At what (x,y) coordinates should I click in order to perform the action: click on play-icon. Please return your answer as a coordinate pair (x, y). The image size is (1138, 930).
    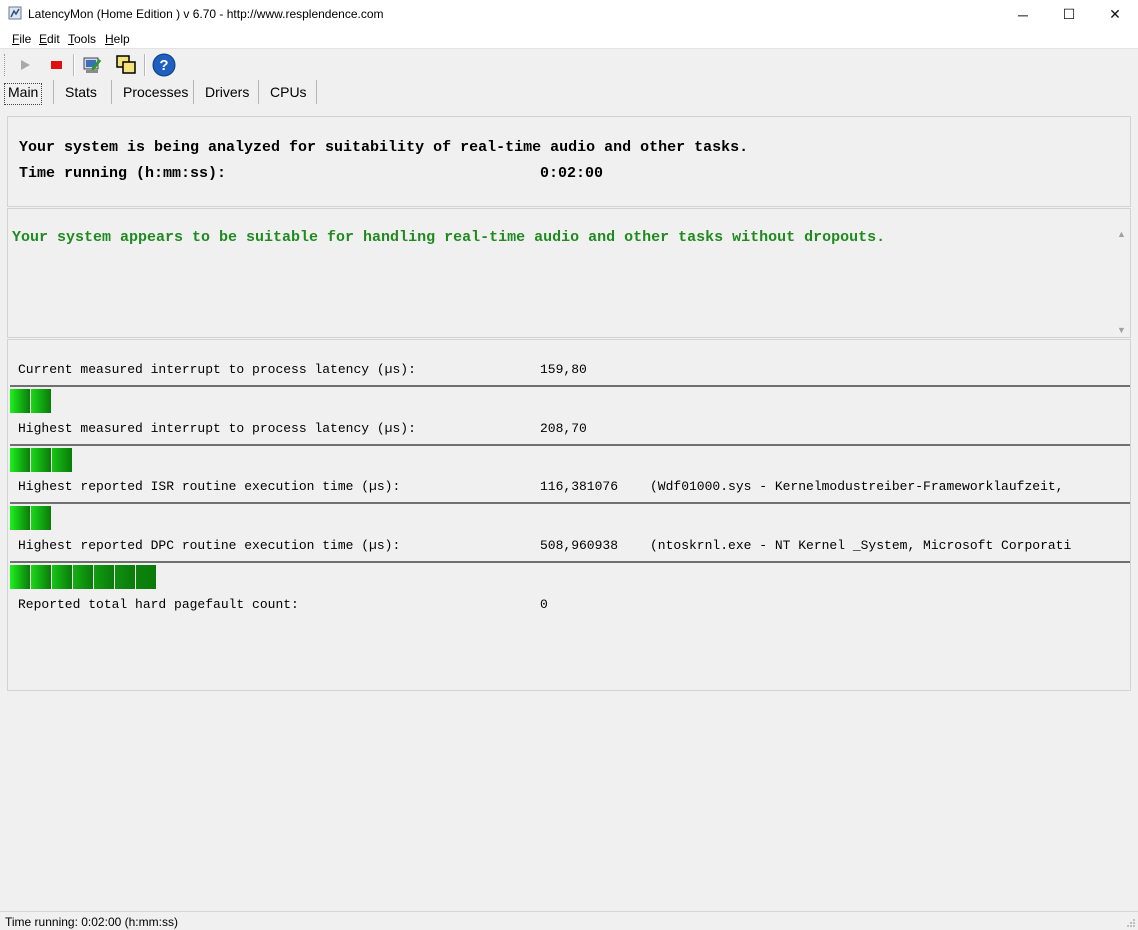
    Looking at the image, I should click on (25, 65).